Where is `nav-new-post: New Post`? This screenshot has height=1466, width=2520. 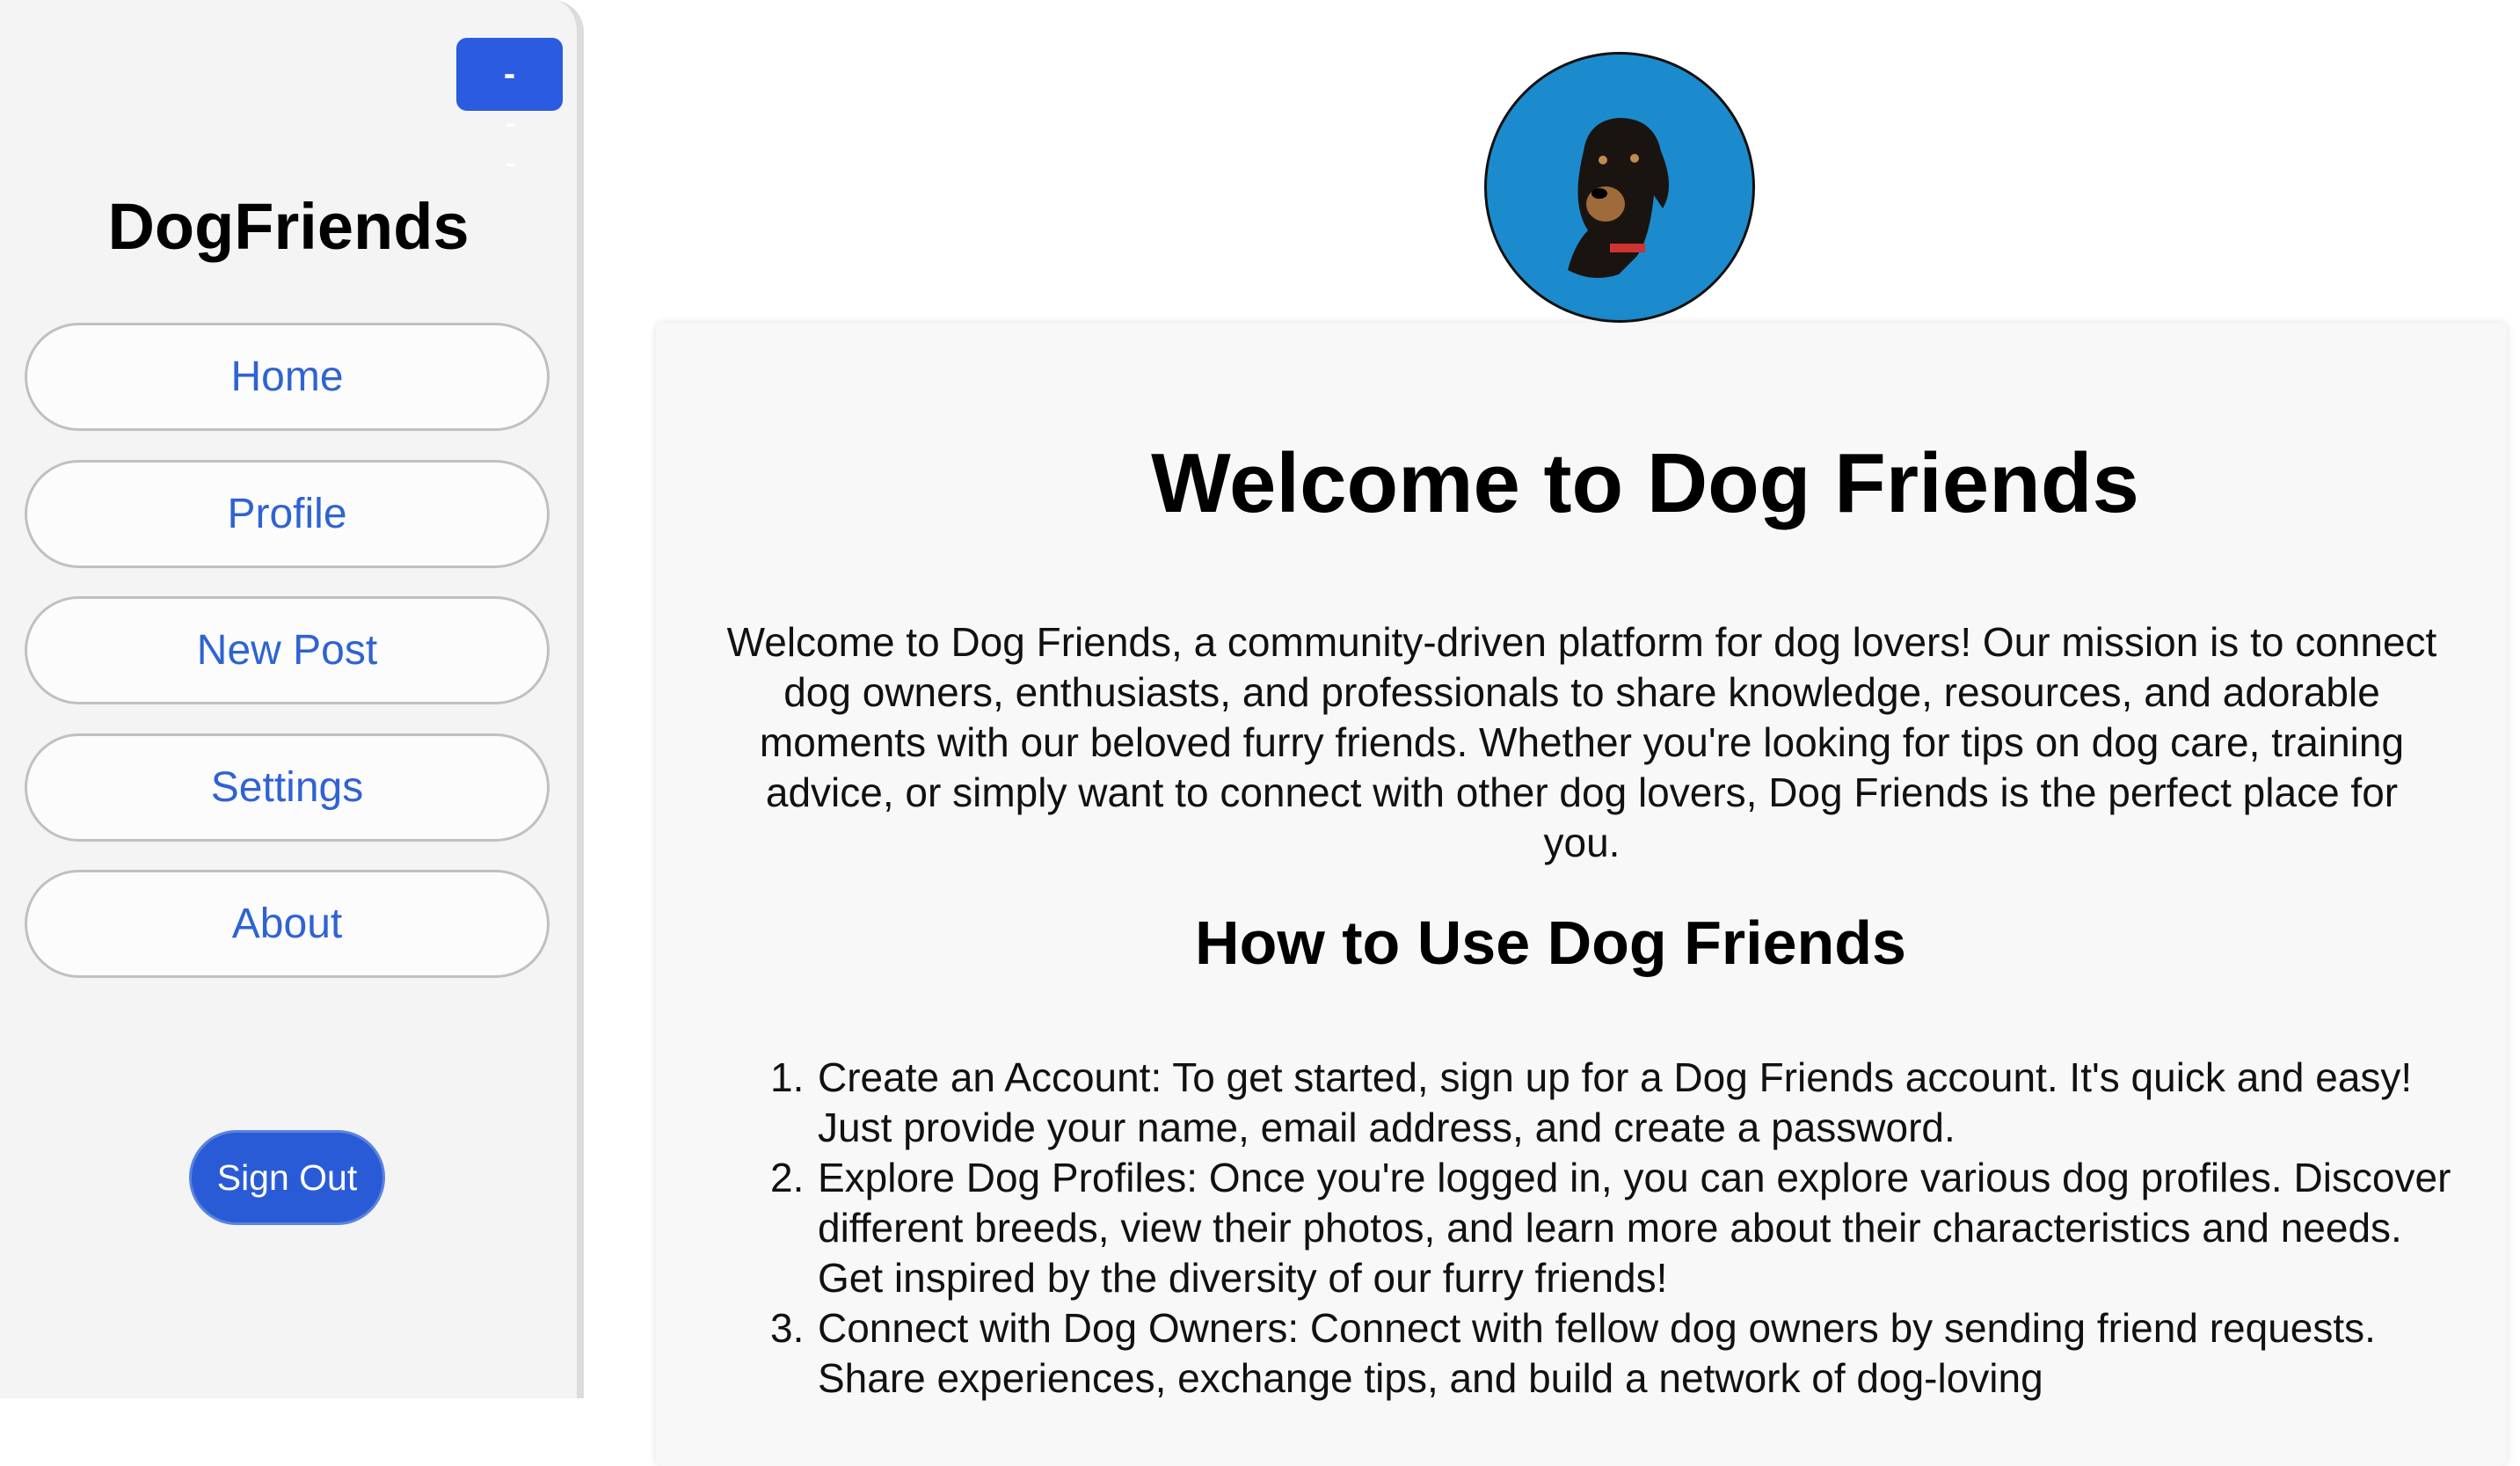 nav-new-post: New Post is located at coordinates (287, 650).